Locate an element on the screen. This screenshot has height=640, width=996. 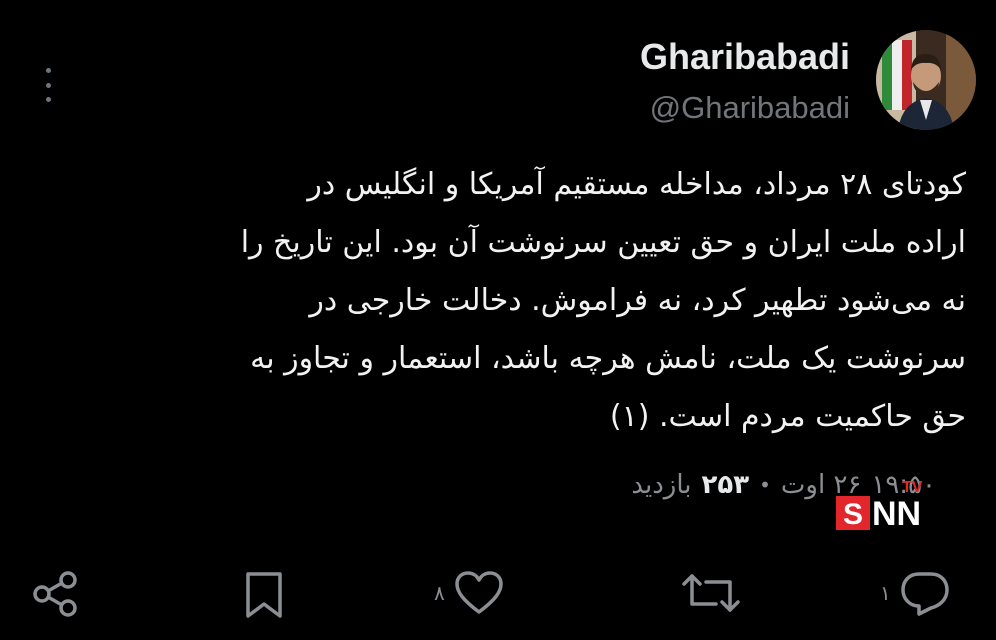
reply-count: ۱ is located at coordinates (885, 593).